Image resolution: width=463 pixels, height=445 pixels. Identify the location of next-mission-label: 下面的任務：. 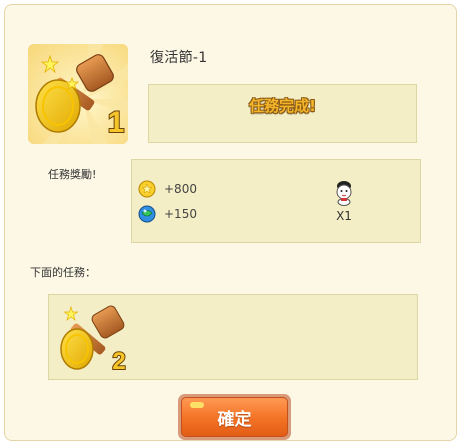
(63, 272).